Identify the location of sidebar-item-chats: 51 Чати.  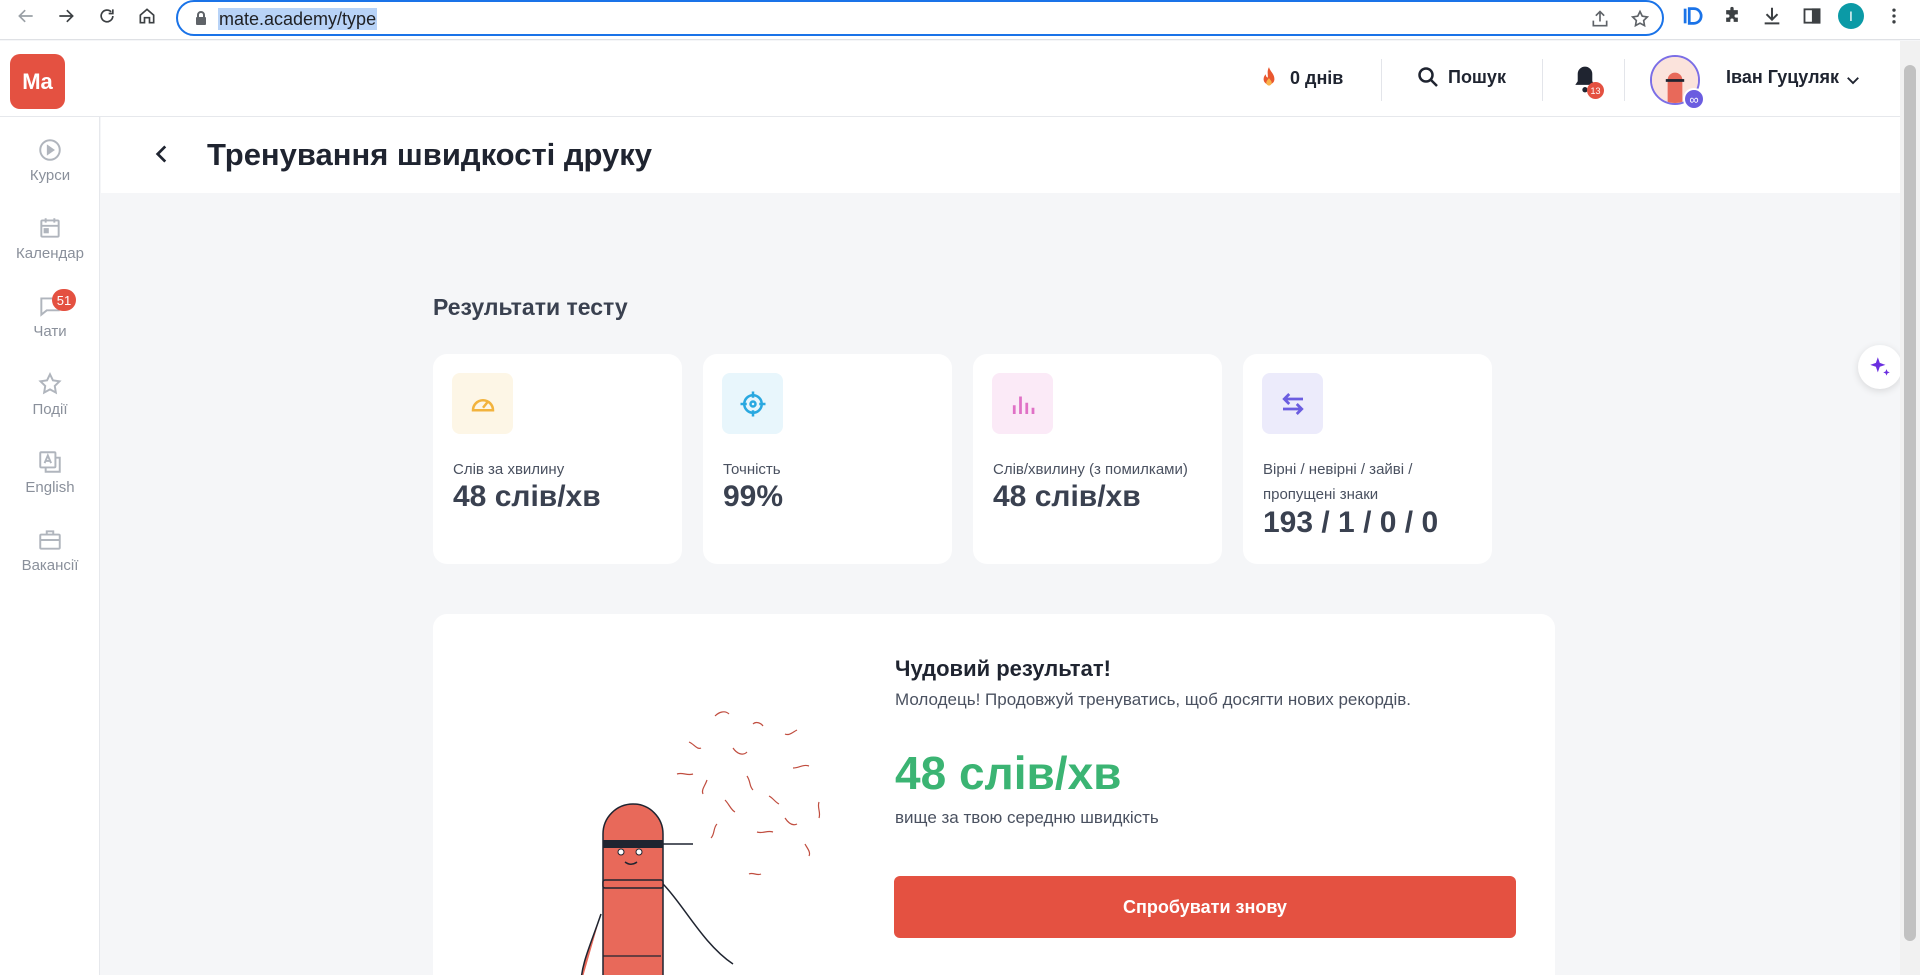
(50, 314).